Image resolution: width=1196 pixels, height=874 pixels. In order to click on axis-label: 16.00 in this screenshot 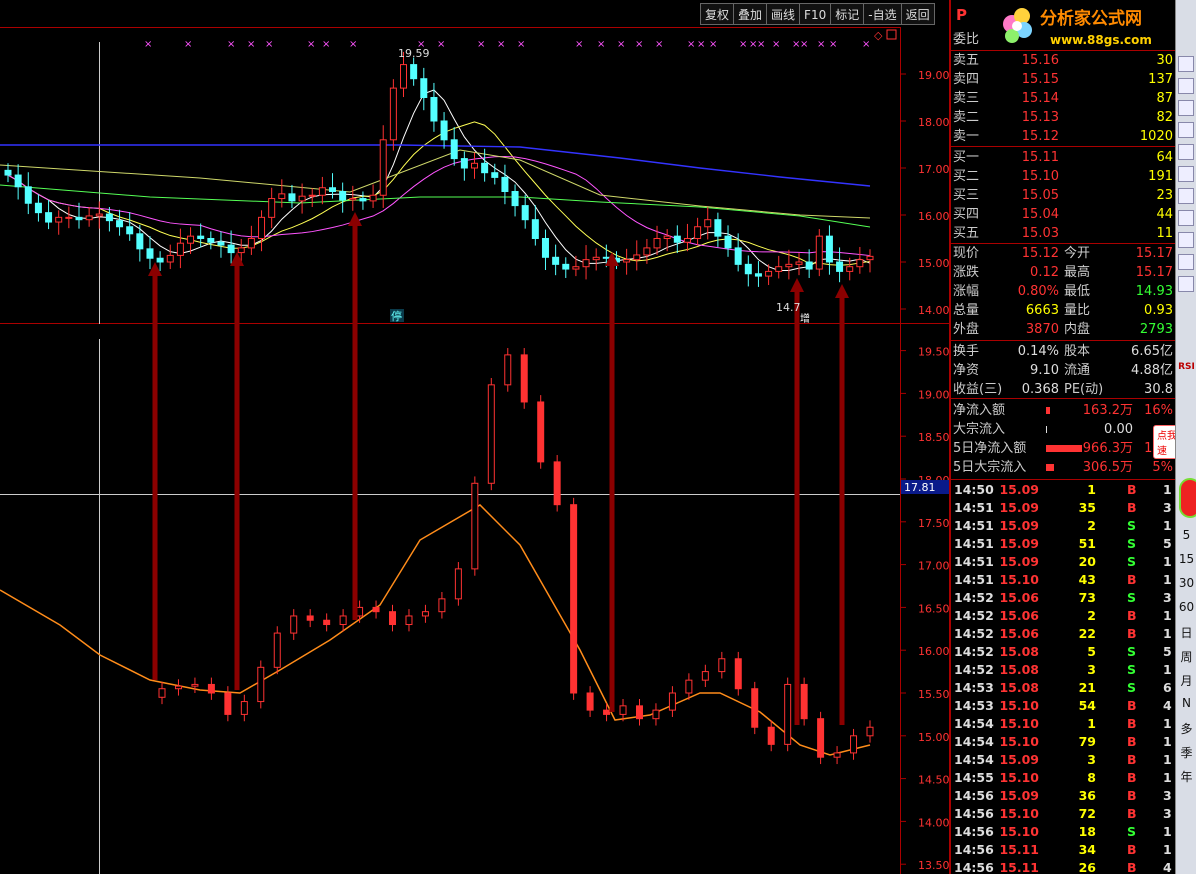, I will do `click(934, 216)`.